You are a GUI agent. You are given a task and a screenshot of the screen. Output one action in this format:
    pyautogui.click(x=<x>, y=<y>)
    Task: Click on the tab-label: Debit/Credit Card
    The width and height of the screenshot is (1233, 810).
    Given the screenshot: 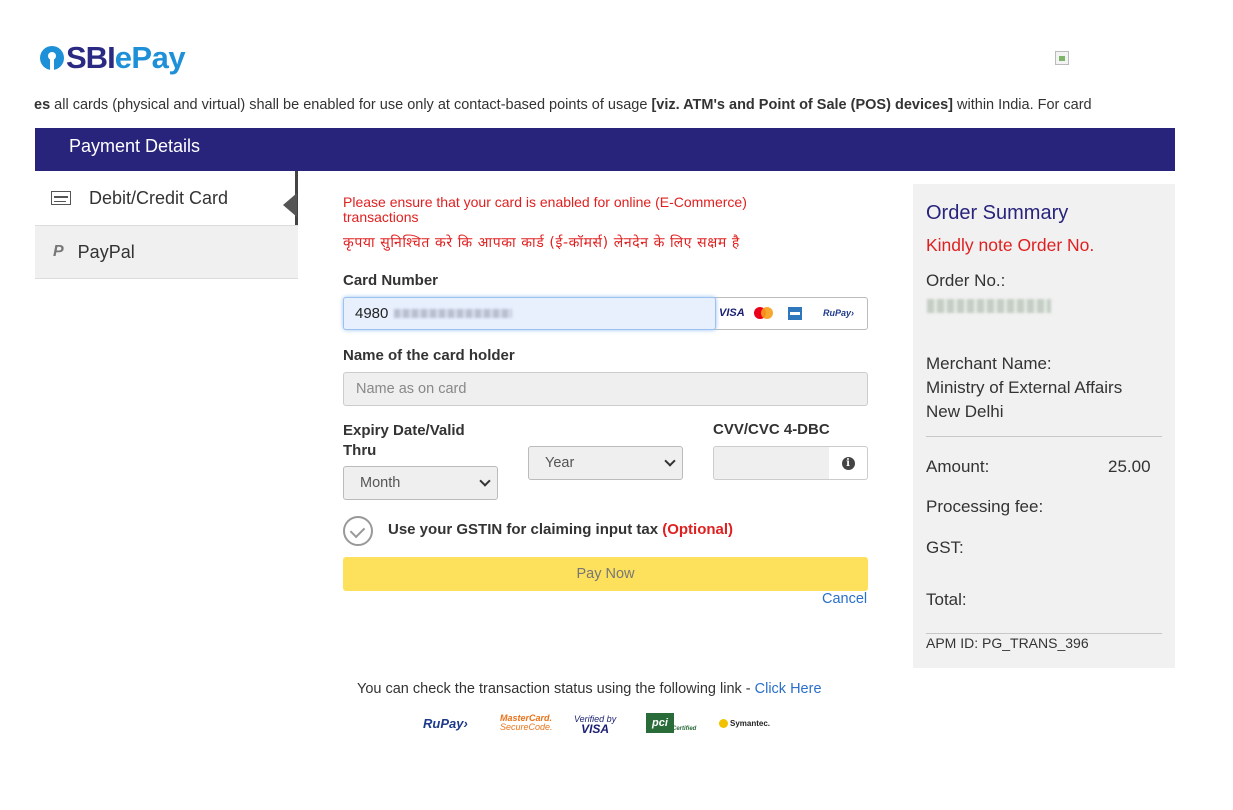 What is the action you would take?
    pyautogui.click(x=159, y=197)
    